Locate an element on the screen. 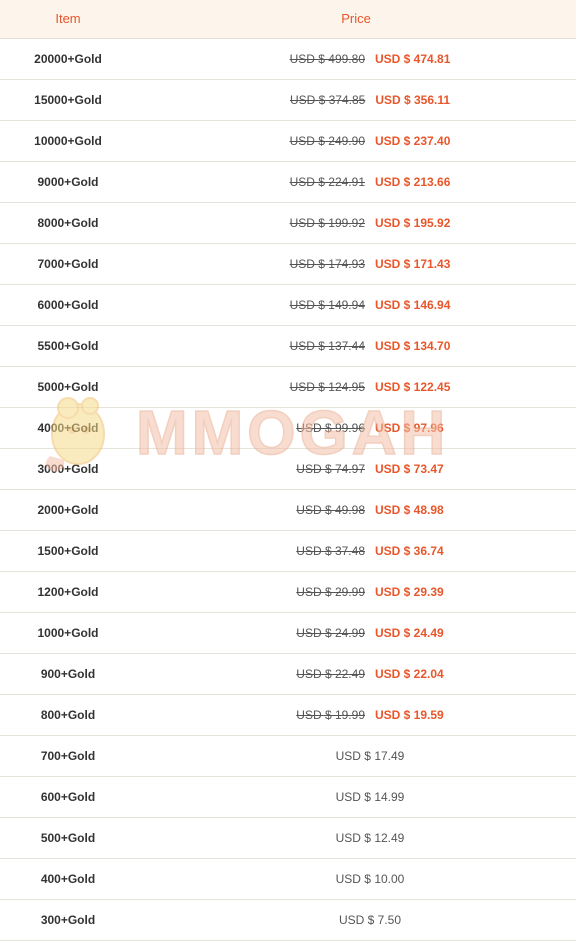 The height and width of the screenshot is (941, 576). item-name: 7000+Gold is located at coordinates (68, 264).